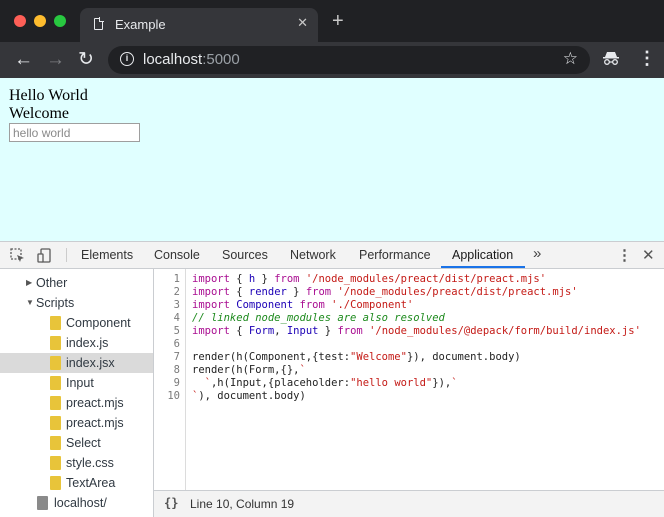 This screenshot has height=517, width=664. What do you see at coordinates (176, 279) in the screenshot?
I see `line-number: 1` at bounding box center [176, 279].